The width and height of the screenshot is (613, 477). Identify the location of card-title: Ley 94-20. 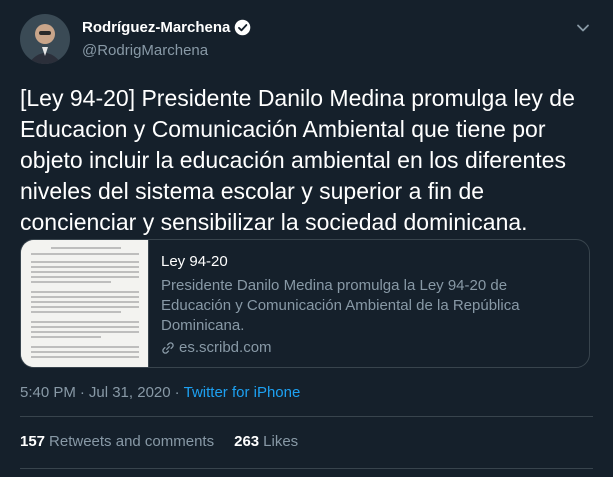
(194, 261).